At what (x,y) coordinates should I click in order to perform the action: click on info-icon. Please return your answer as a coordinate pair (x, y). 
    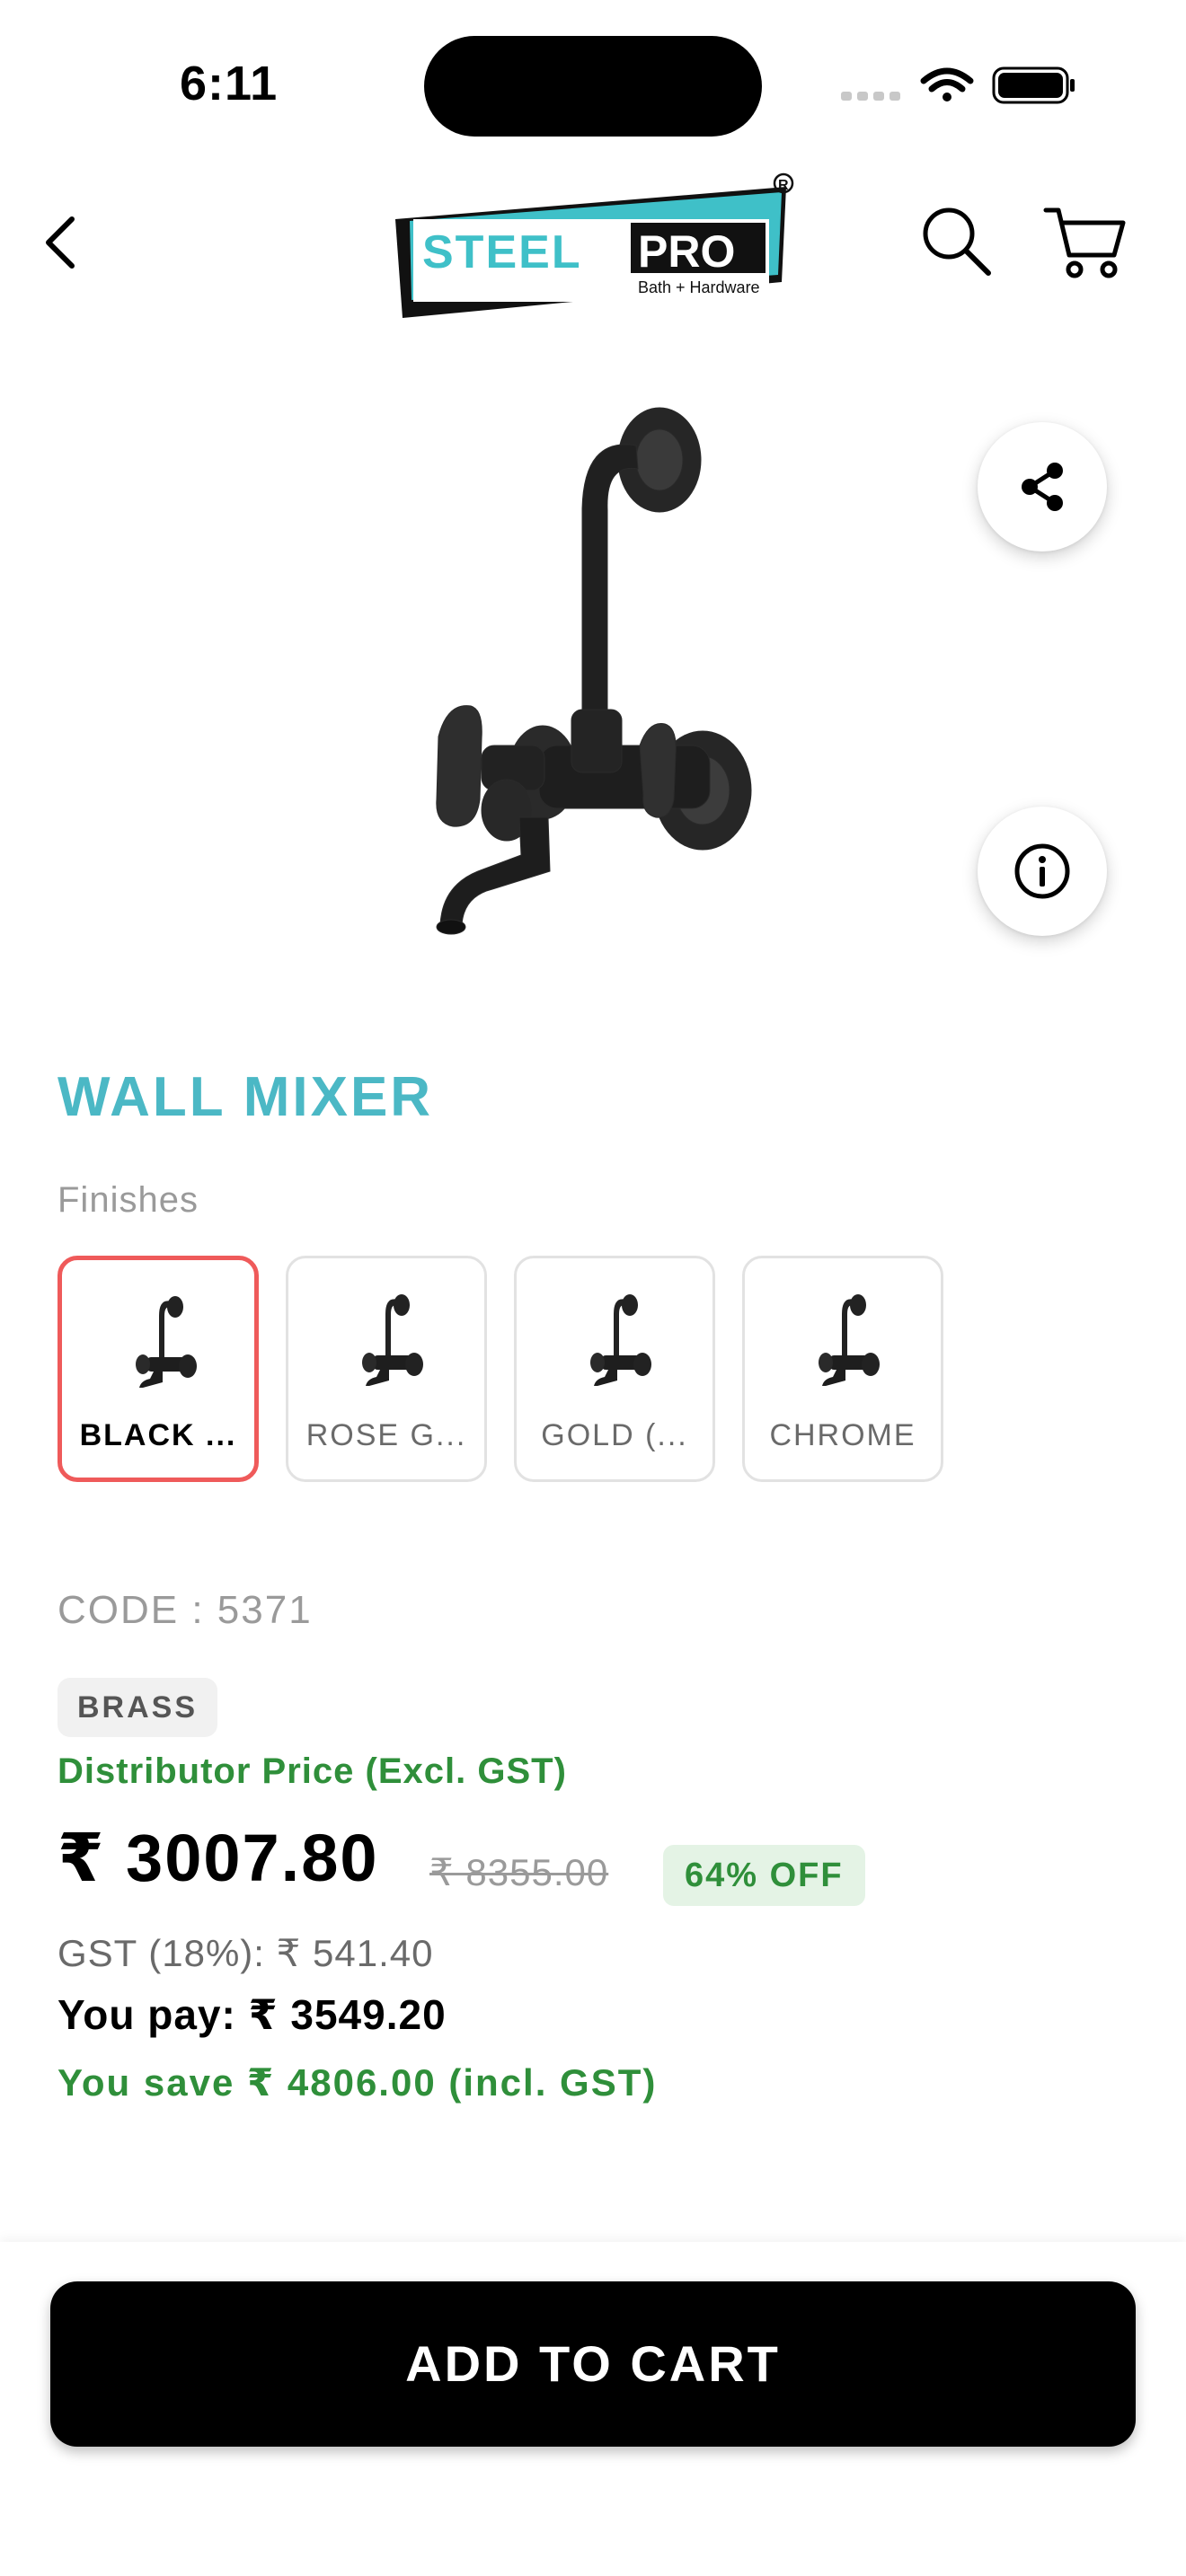
    Looking at the image, I should click on (1042, 871).